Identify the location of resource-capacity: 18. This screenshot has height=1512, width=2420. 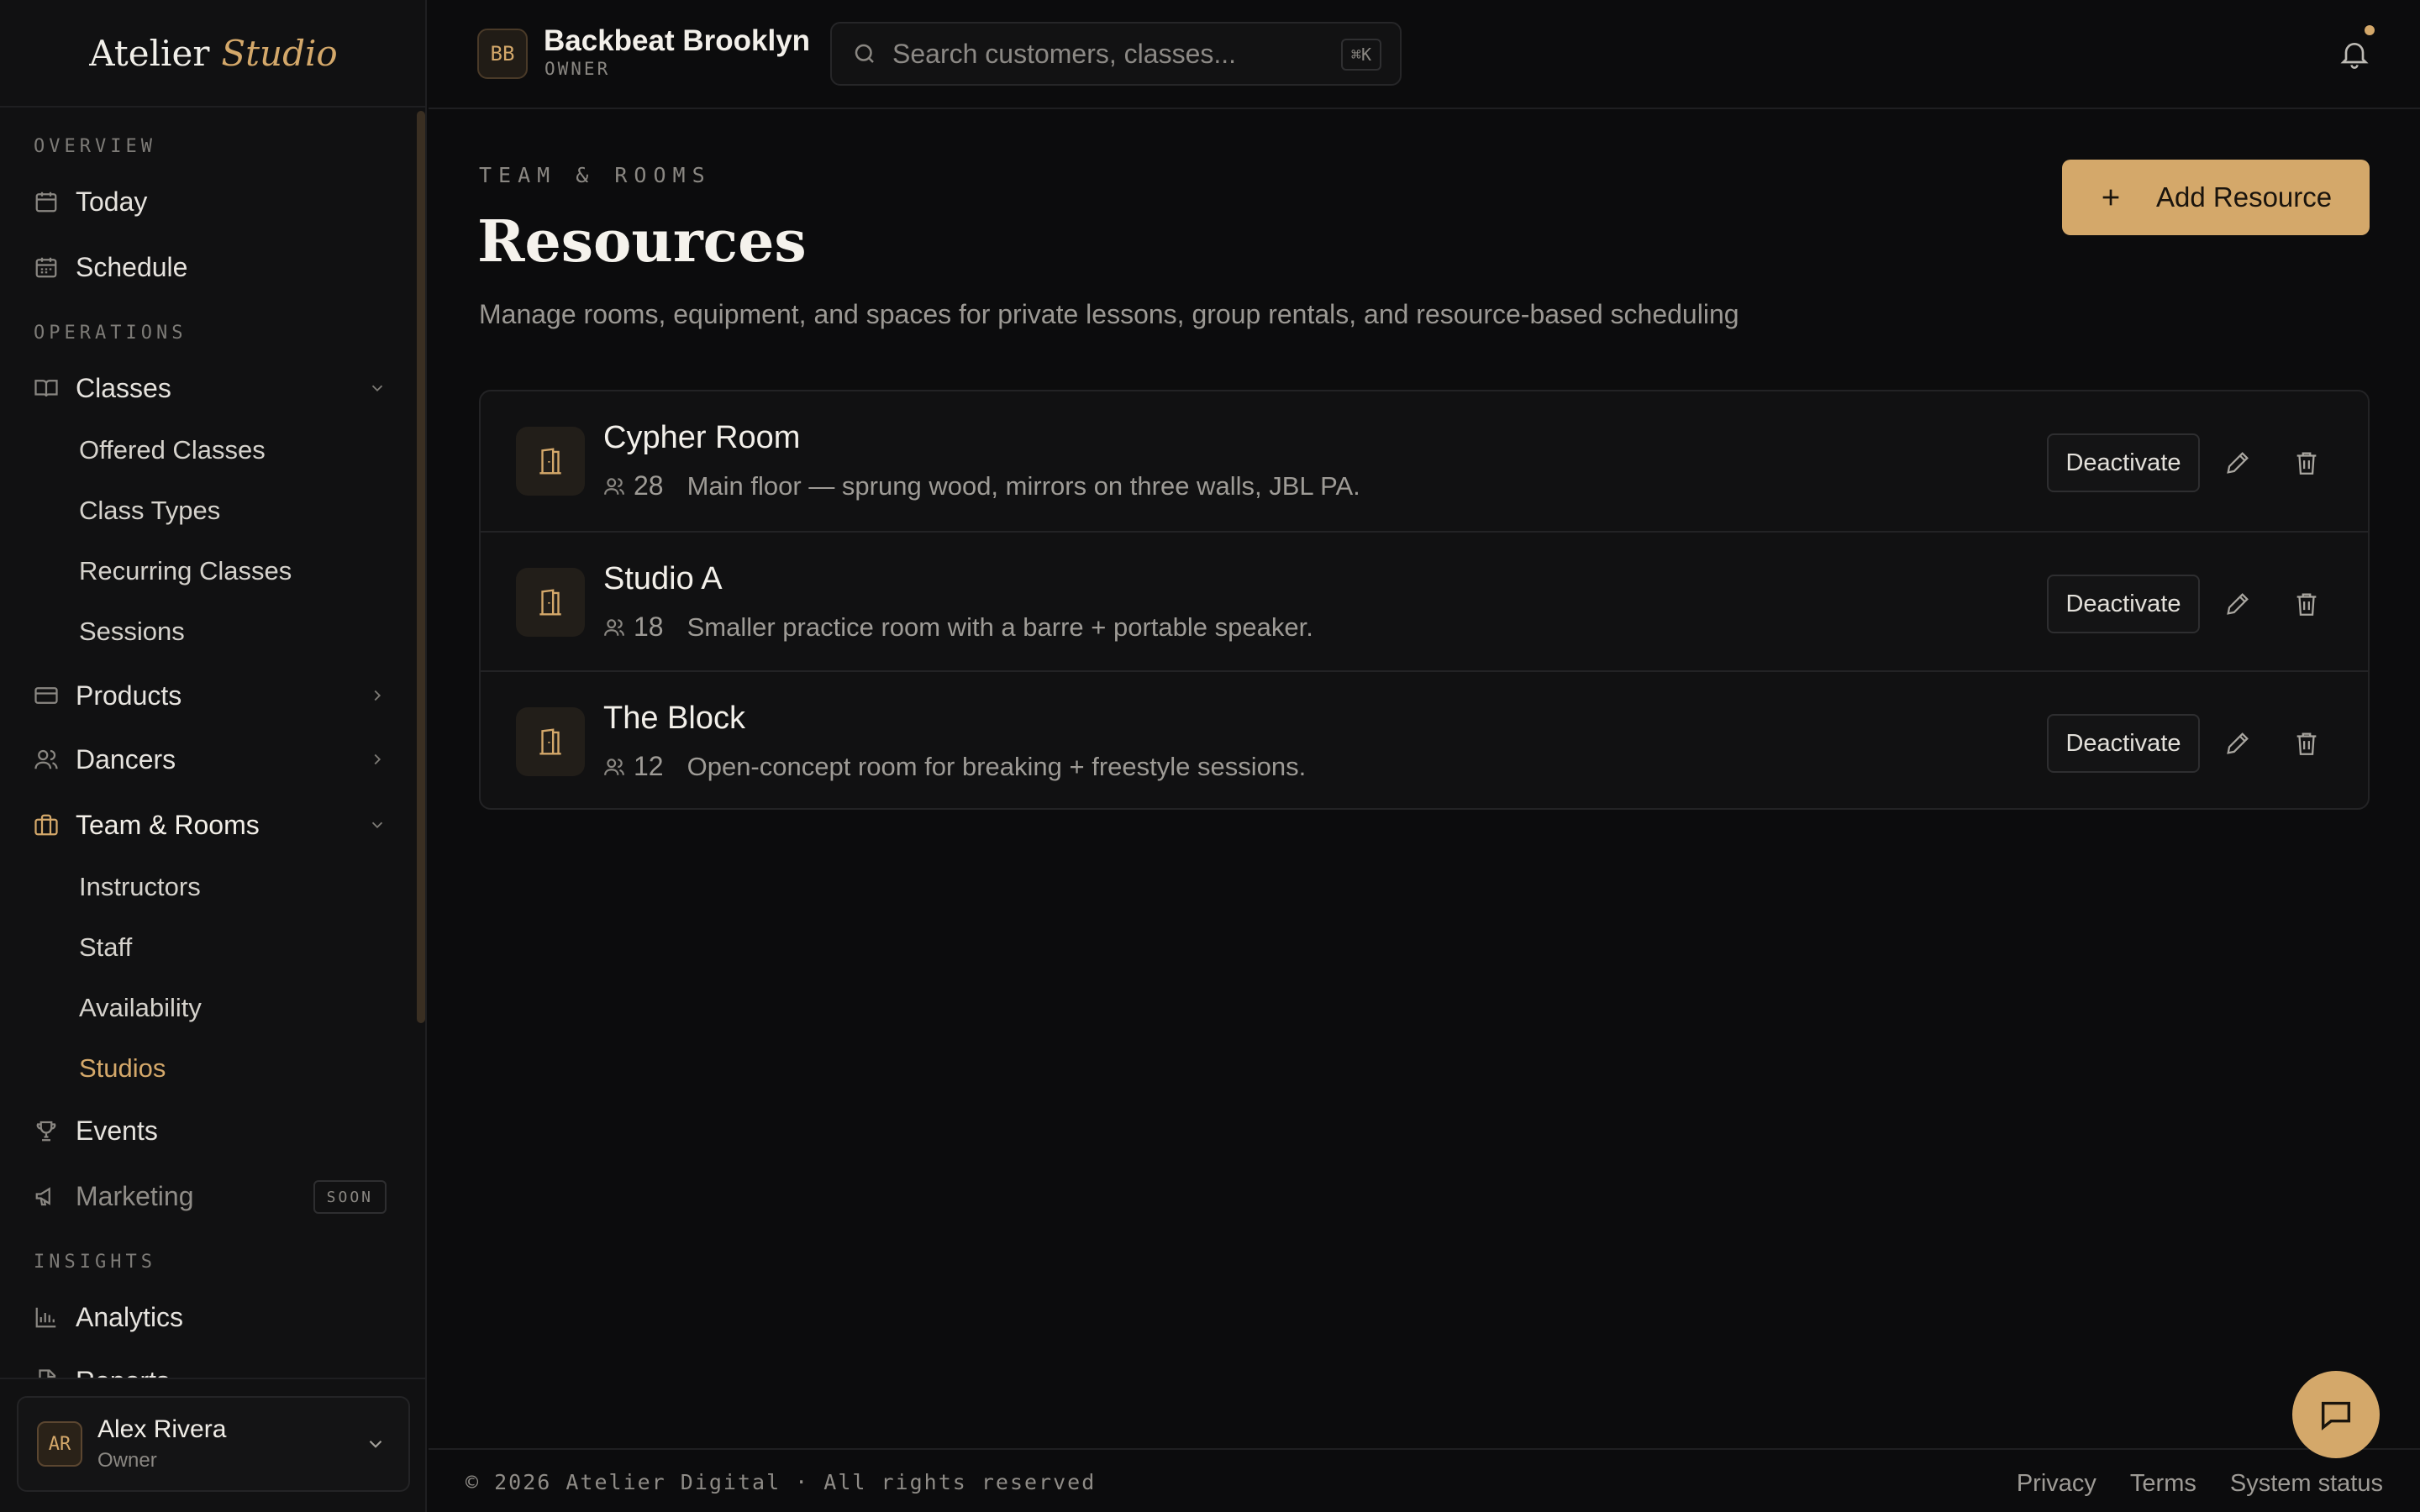
(649, 627).